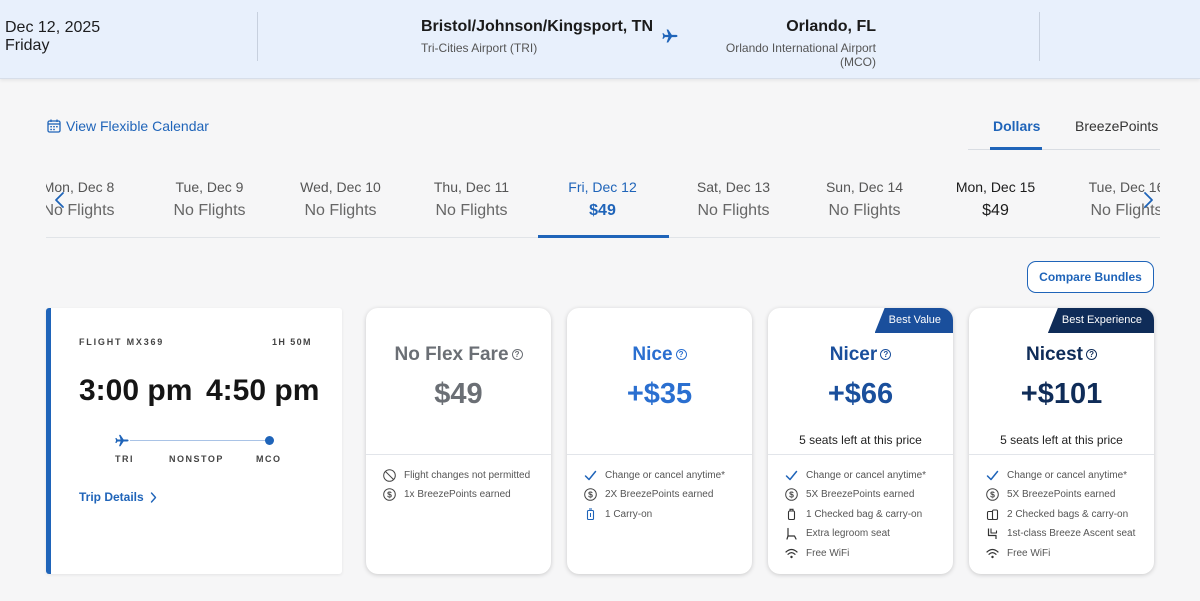  What do you see at coordinates (995, 187) in the screenshot?
I see `date-option-day: Mon, Dec 15` at bounding box center [995, 187].